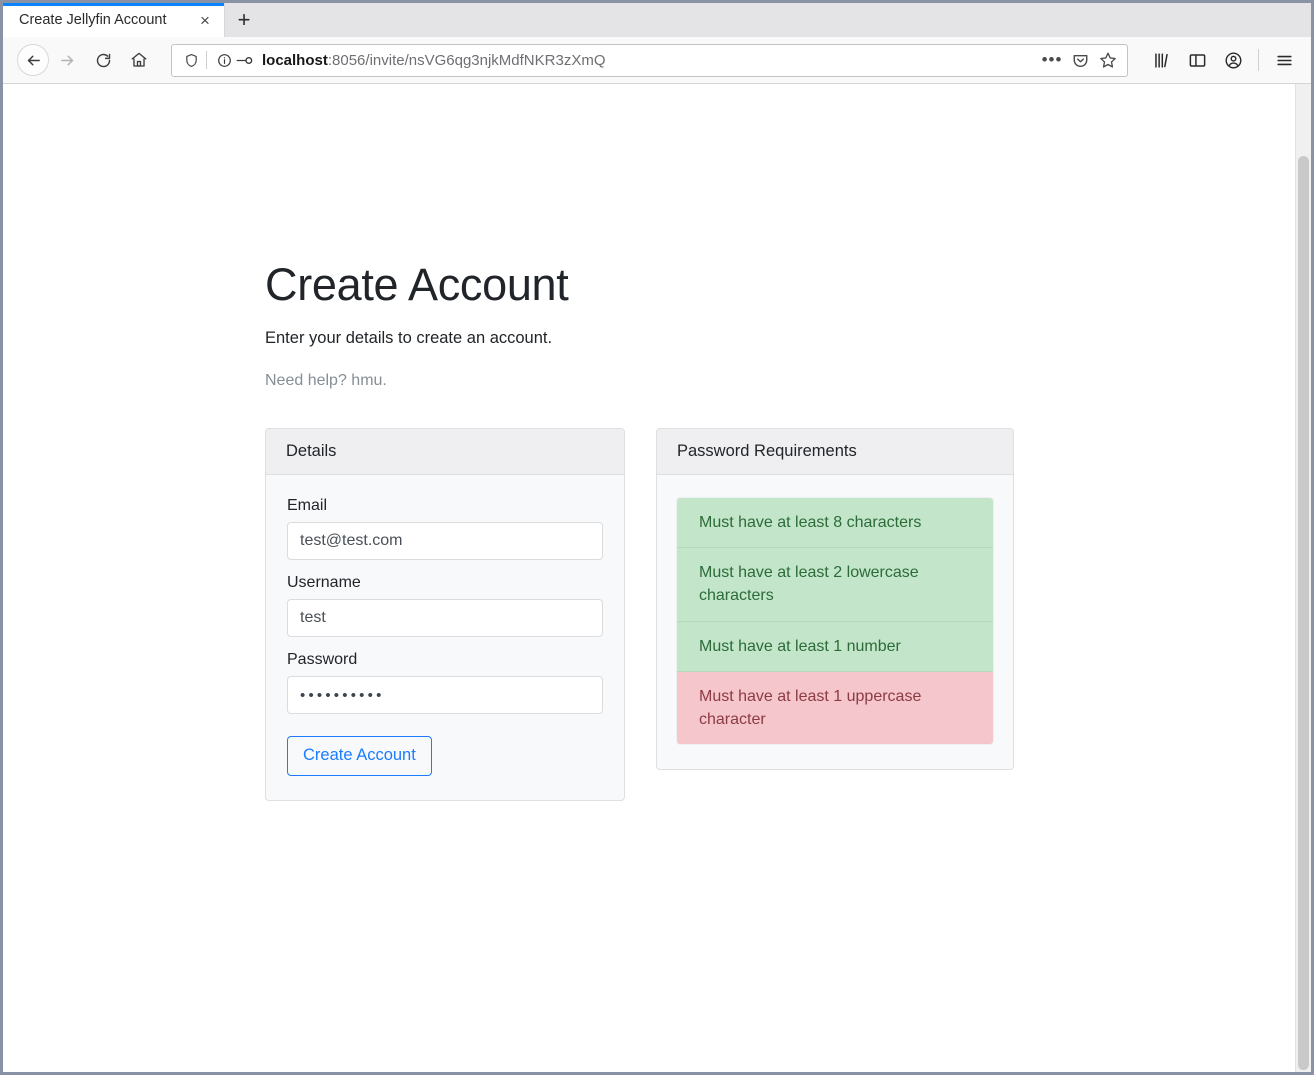 The image size is (1314, 1075). I want to click on app-menu-button, so click(1284, 60).